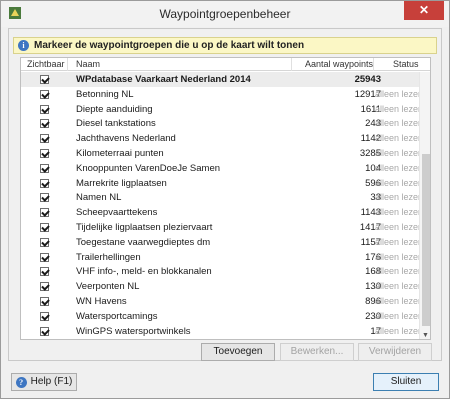 The height and width of the screenshot is (399, 450). What do you see at coordinates (108, 257) in the screenshot?
I see `row-name: Trailerhellingen` at bounding box center [108, 257].